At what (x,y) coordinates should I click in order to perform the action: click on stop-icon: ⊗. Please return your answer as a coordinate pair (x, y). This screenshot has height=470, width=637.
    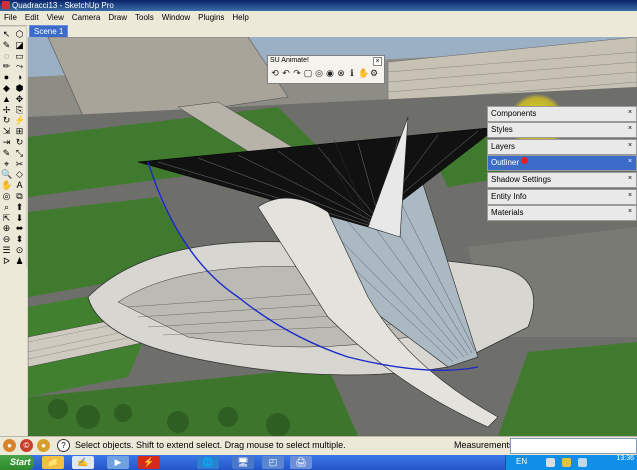
    Looking at the image, I should click on (341, 73).